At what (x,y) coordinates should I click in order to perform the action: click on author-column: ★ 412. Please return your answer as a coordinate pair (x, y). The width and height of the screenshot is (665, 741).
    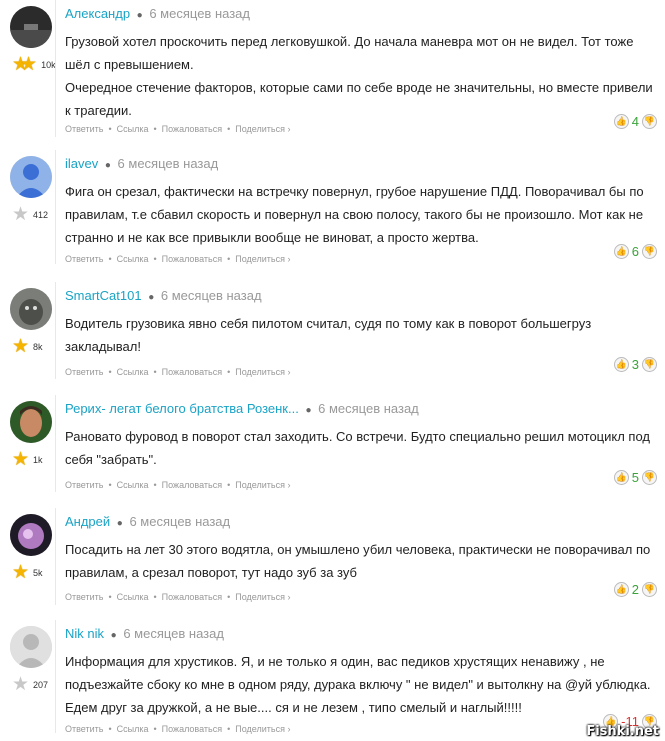
    Looking at the image, I should click on (32, 190).